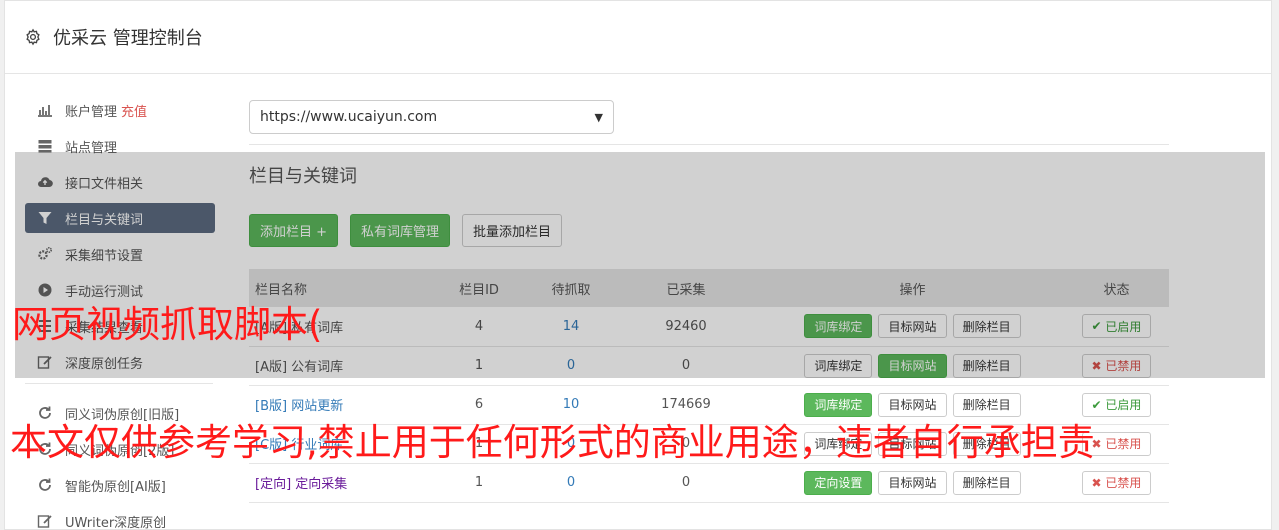 The image size is (1279, 530). I want to click on sidebar-item-columns-keywords: 栏目与关键词, so click(120, 218).